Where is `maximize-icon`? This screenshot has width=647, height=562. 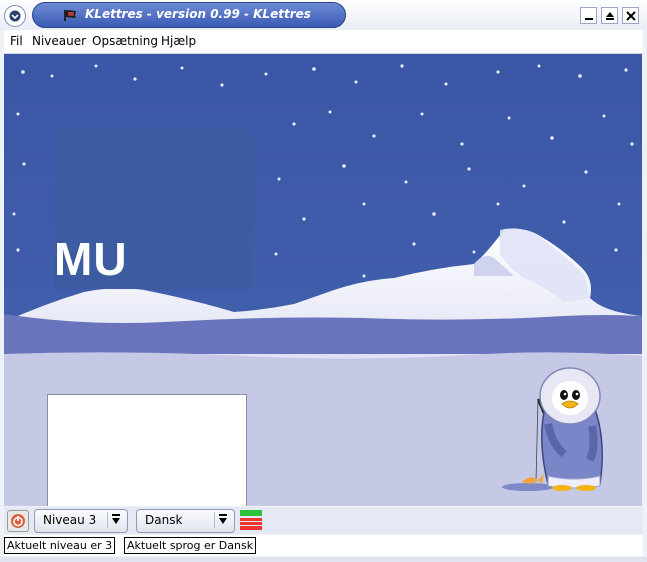
maximize-icon is located at coordinates (609, 15).